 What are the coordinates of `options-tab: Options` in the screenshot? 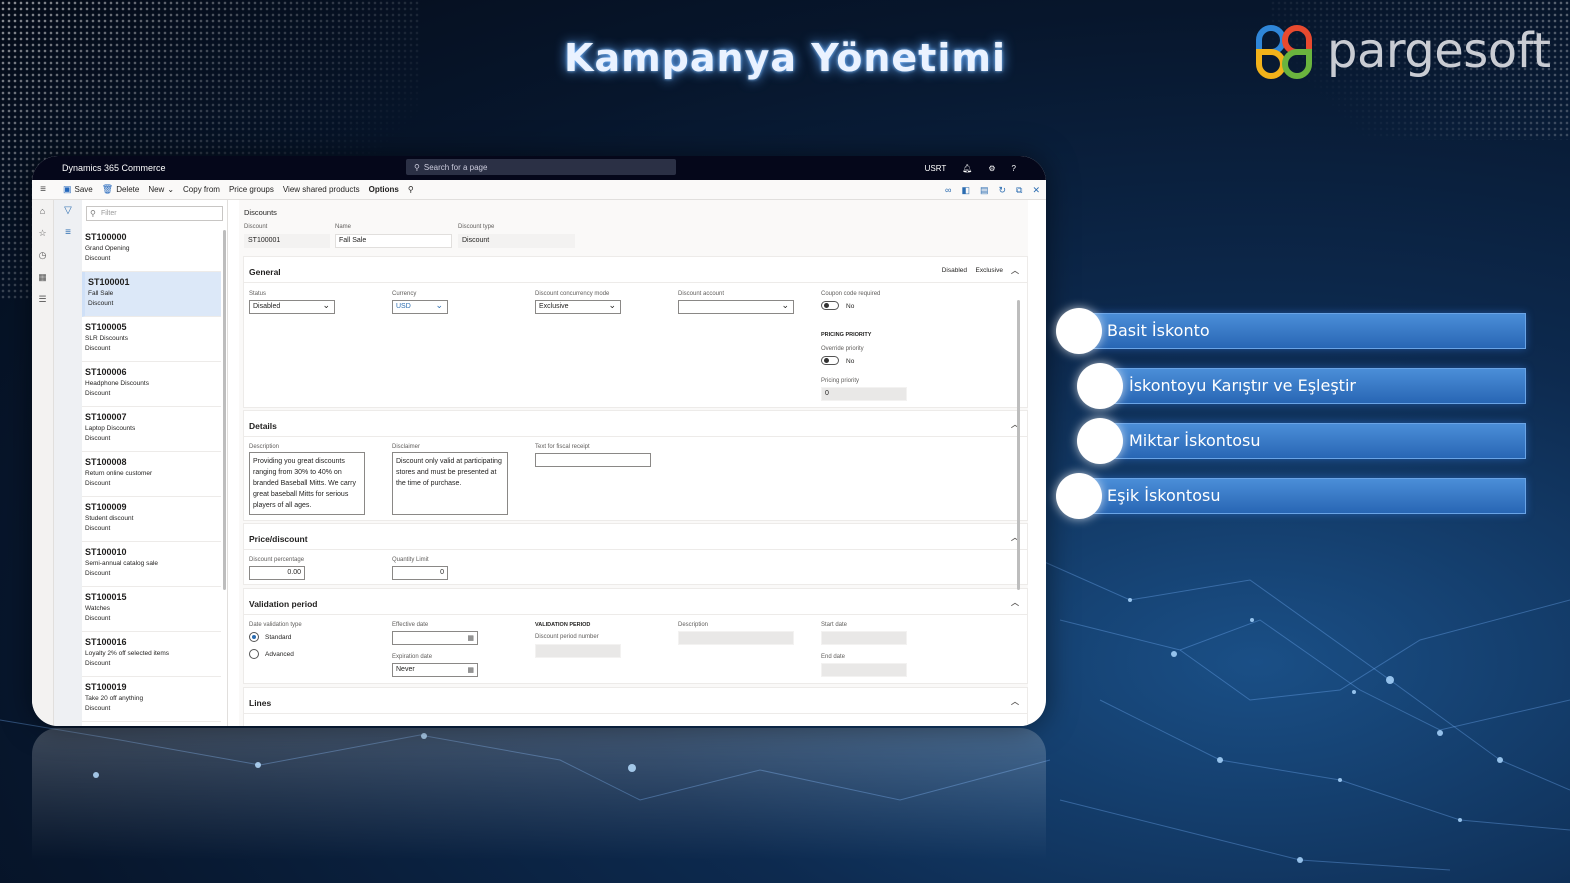 It's located at (384, 189).